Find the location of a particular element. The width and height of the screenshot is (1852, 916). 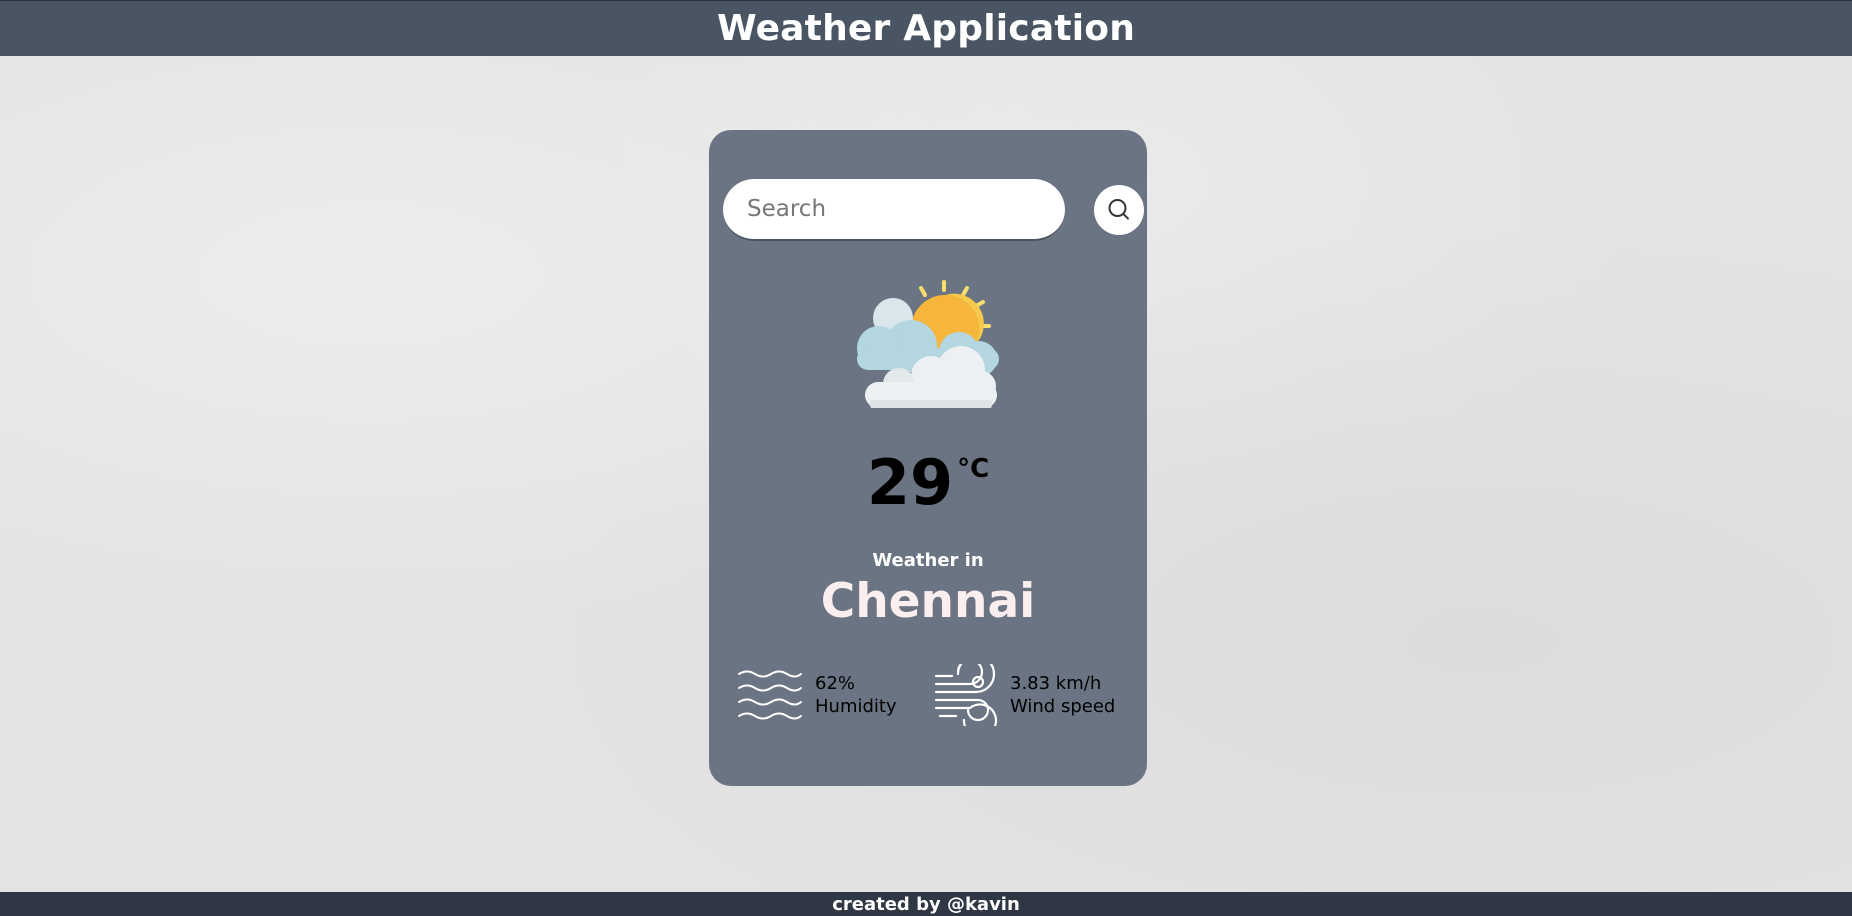

footer-credit: created by @kavin is located at coordinates (926, 904).